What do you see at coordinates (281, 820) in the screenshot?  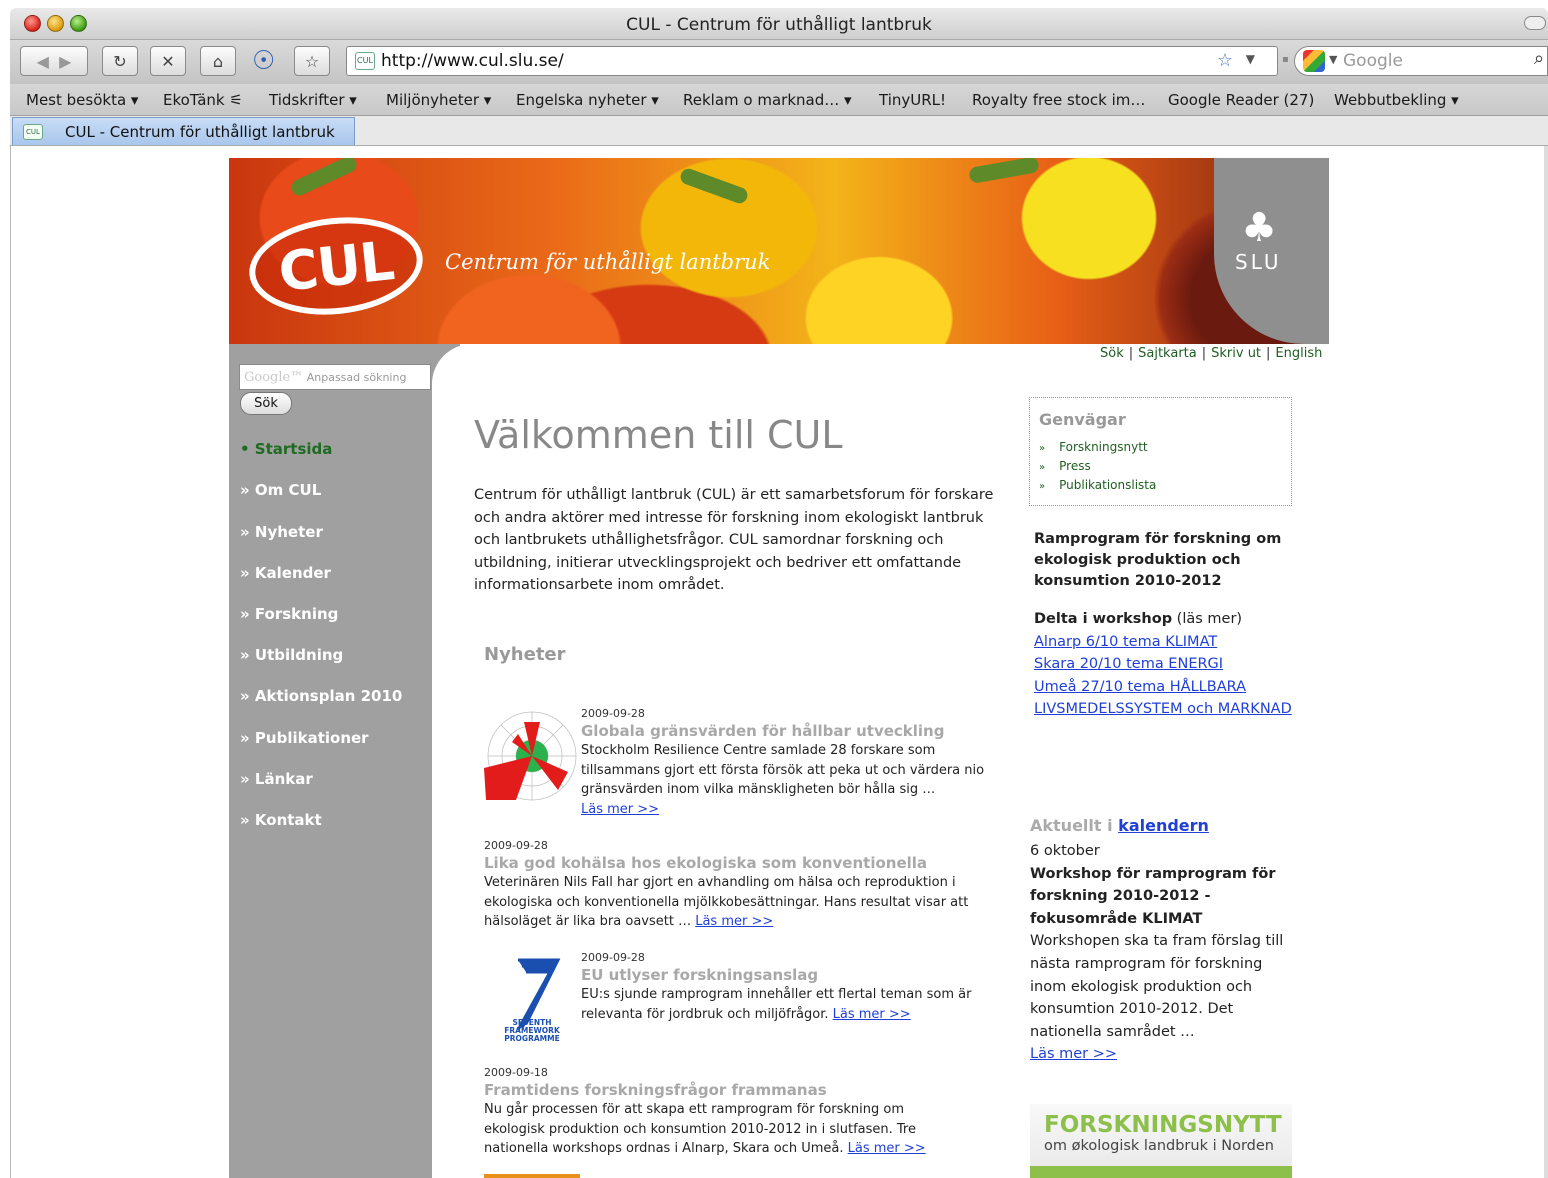 I see `nav-kontakt: » Kontakt` at bounding box center [281, 820].